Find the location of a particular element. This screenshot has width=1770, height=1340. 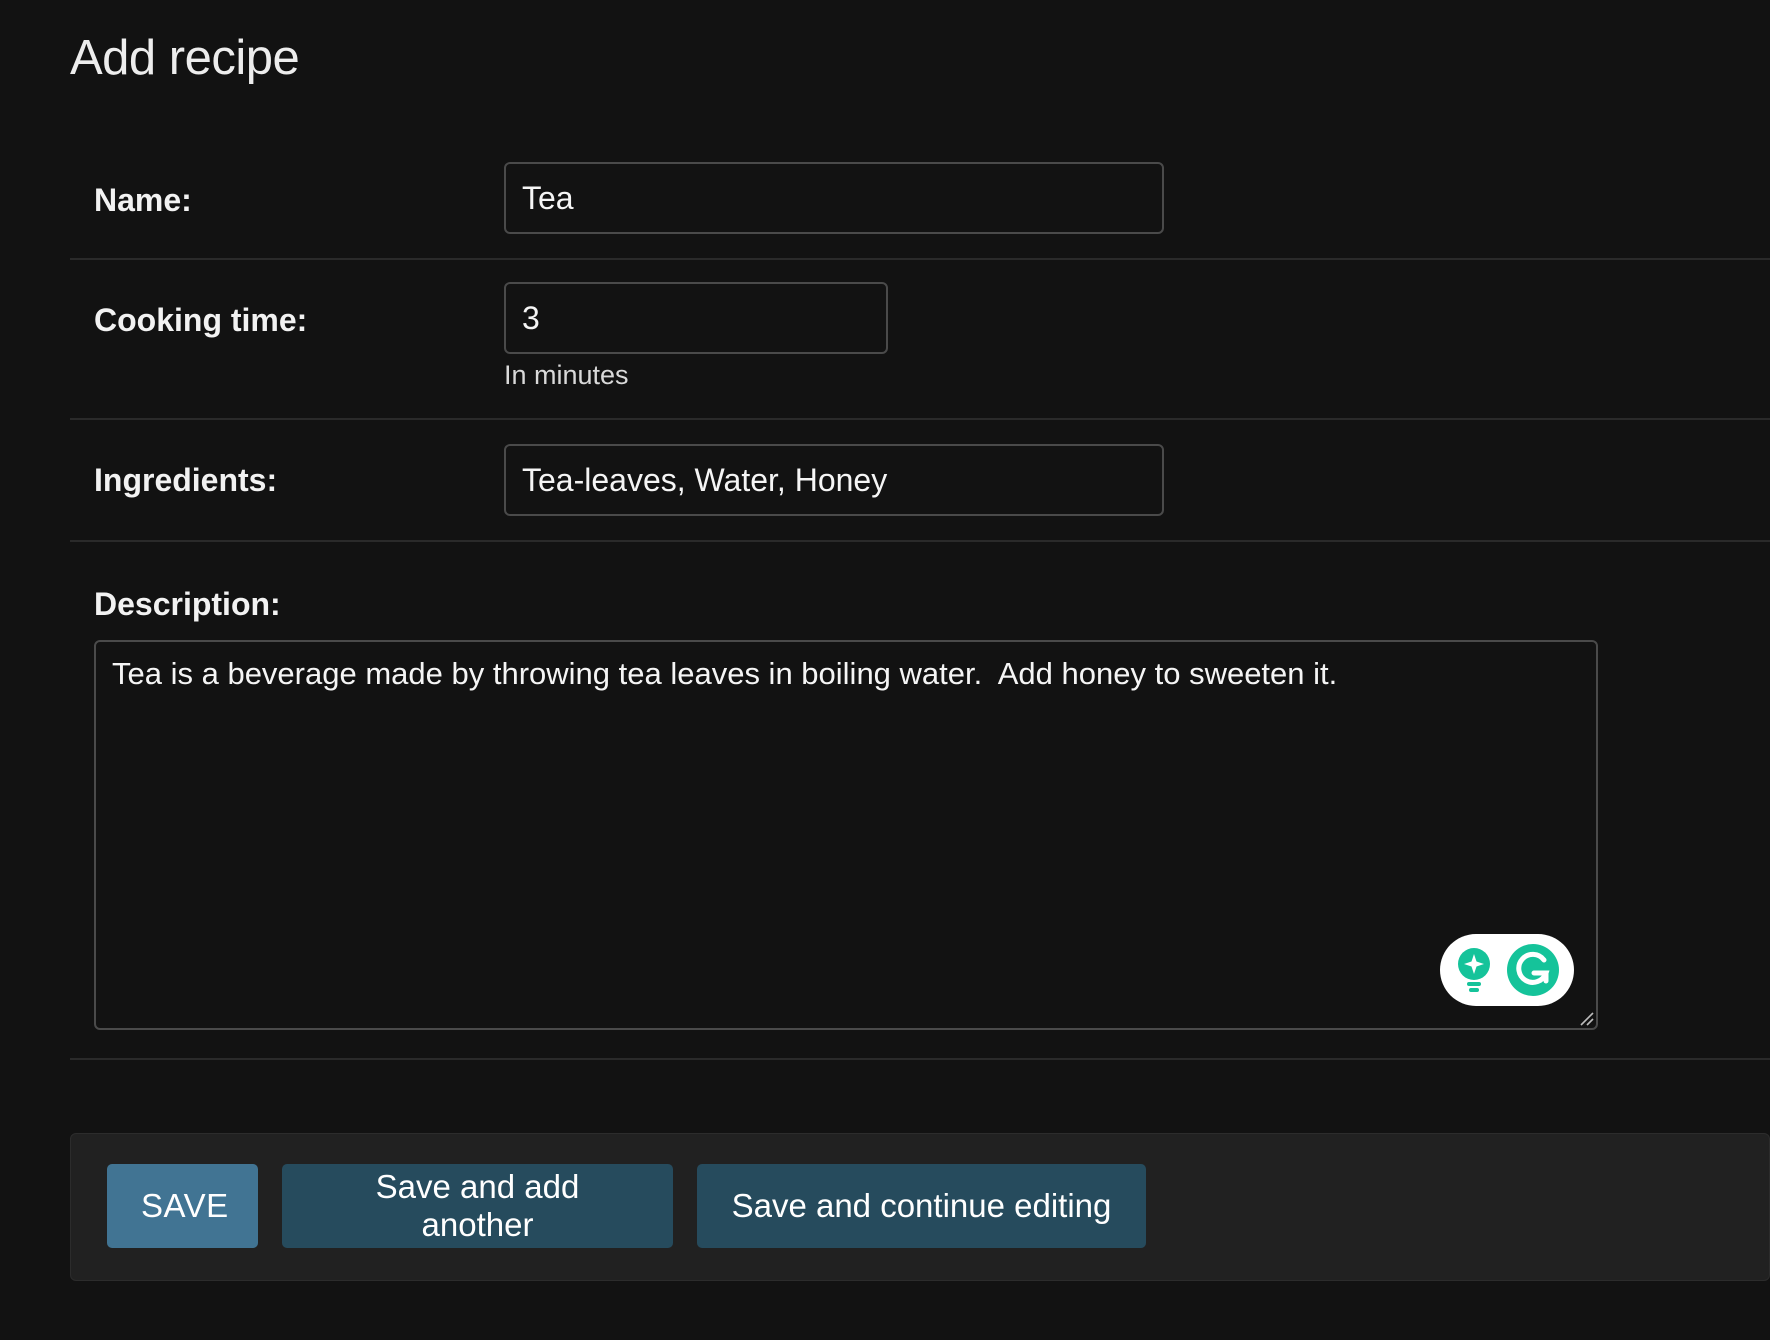

page-title: Add recipe is located at coordinates (185, 58).